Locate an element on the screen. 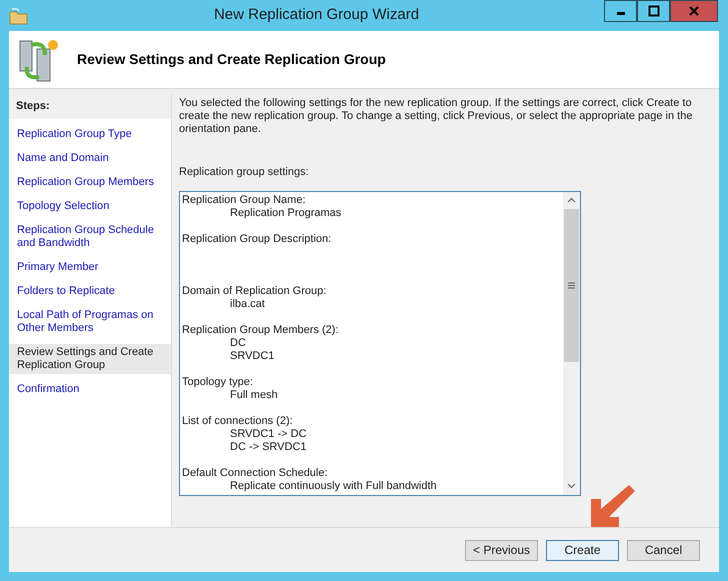 This screenshot has height=581, width=728. setting-heading: Topology type: is located at coordinates (218, 382).